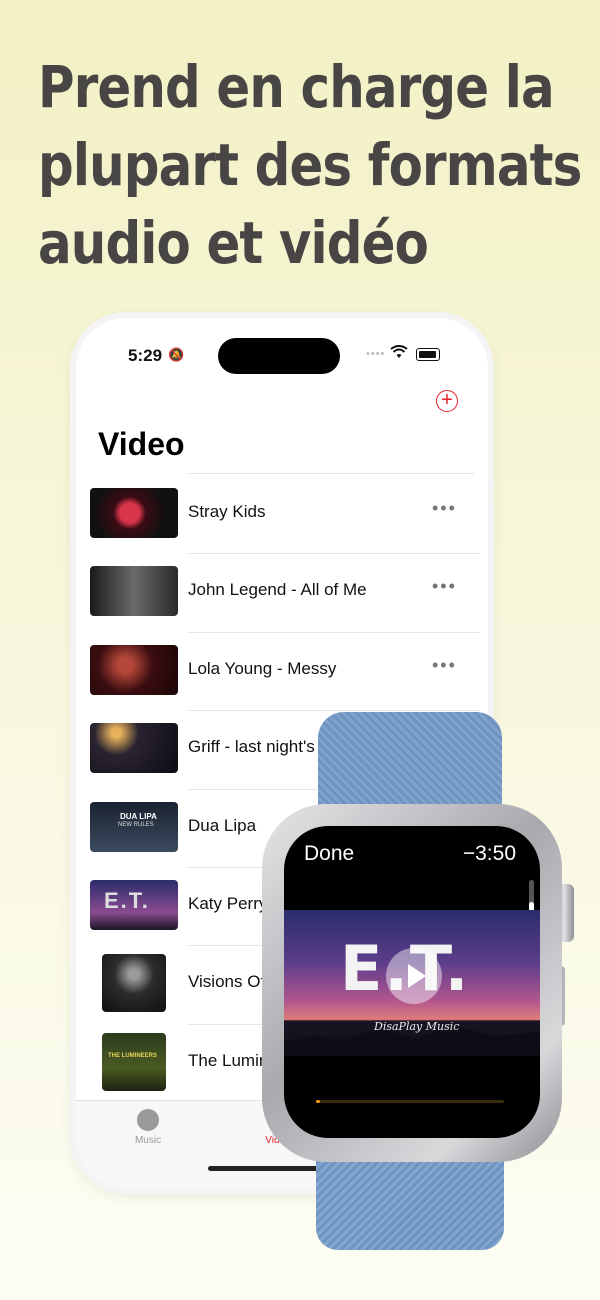  Describe the element at coordinates (417, 1026) in the screenshot. I see `watermark-text: DisaPlay Music` at that location.